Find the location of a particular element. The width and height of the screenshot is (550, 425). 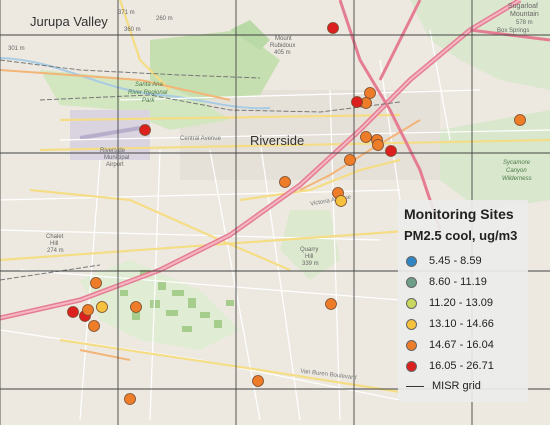

legend-item: 14.67 - 16.04 is located at coordinates (450, 345).